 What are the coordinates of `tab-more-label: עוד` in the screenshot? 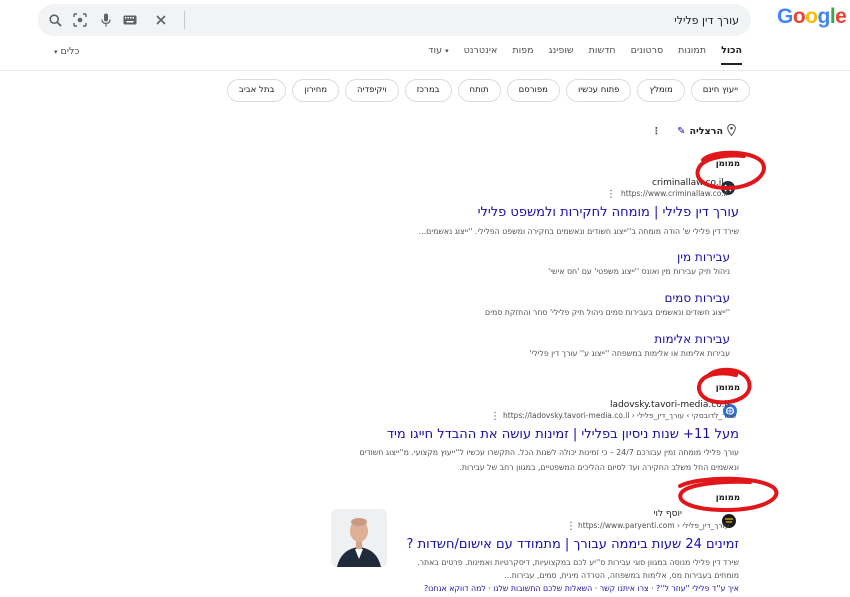 It's located at (435, 50).